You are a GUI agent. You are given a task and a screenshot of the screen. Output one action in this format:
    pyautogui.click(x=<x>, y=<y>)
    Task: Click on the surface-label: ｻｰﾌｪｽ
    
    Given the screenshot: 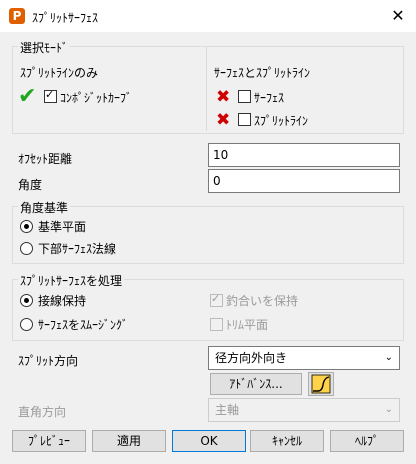 What is the action you would take?
    pyautogui.click(x=269, y=98)
    